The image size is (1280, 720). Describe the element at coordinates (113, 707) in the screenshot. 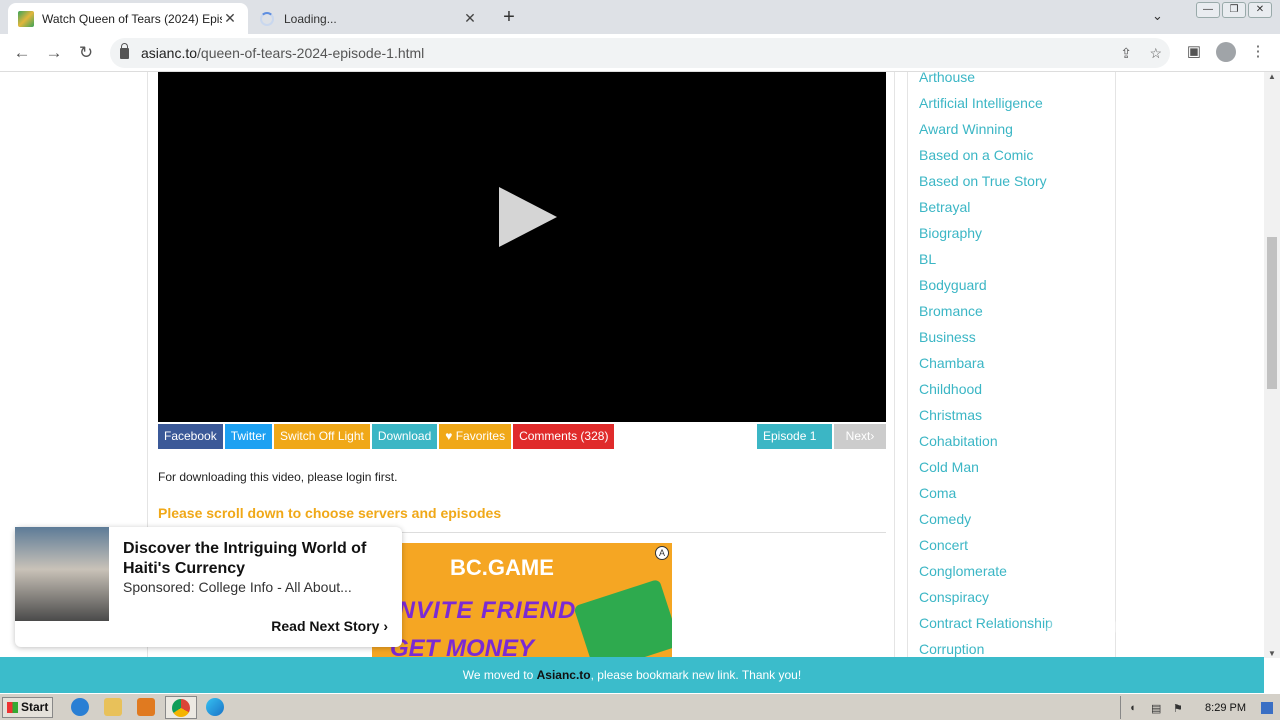

I see `file-explorer-icon` at that location.